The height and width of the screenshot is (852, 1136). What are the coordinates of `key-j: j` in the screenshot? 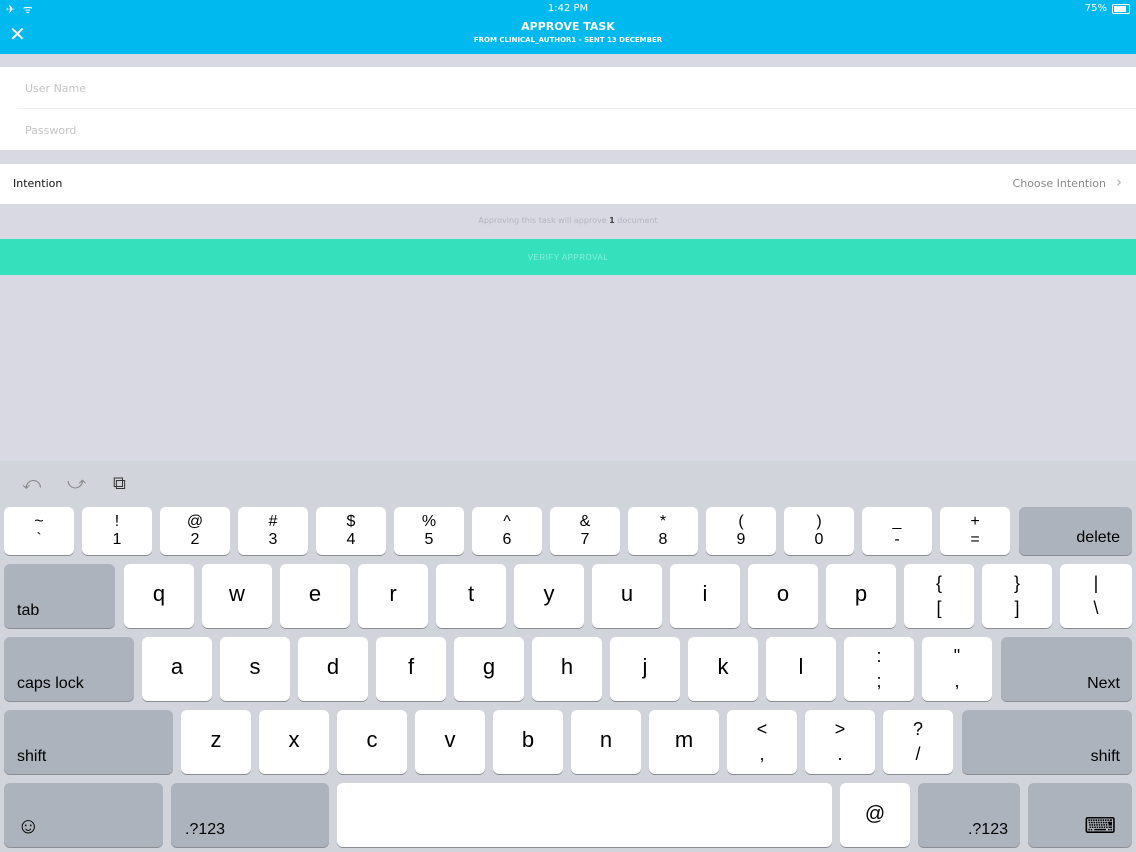 It's located at (645, 669).